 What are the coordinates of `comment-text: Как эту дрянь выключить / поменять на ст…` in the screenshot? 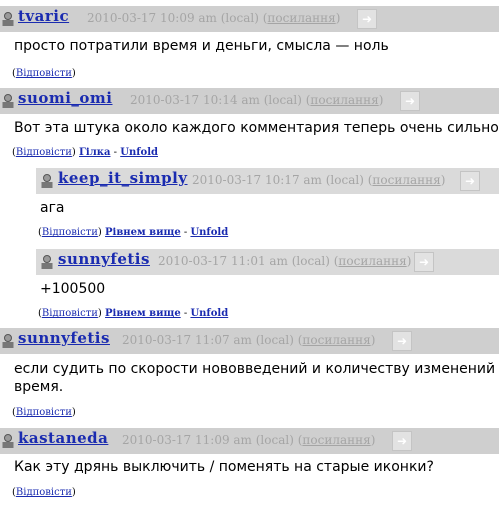 It's located at (224, 467).